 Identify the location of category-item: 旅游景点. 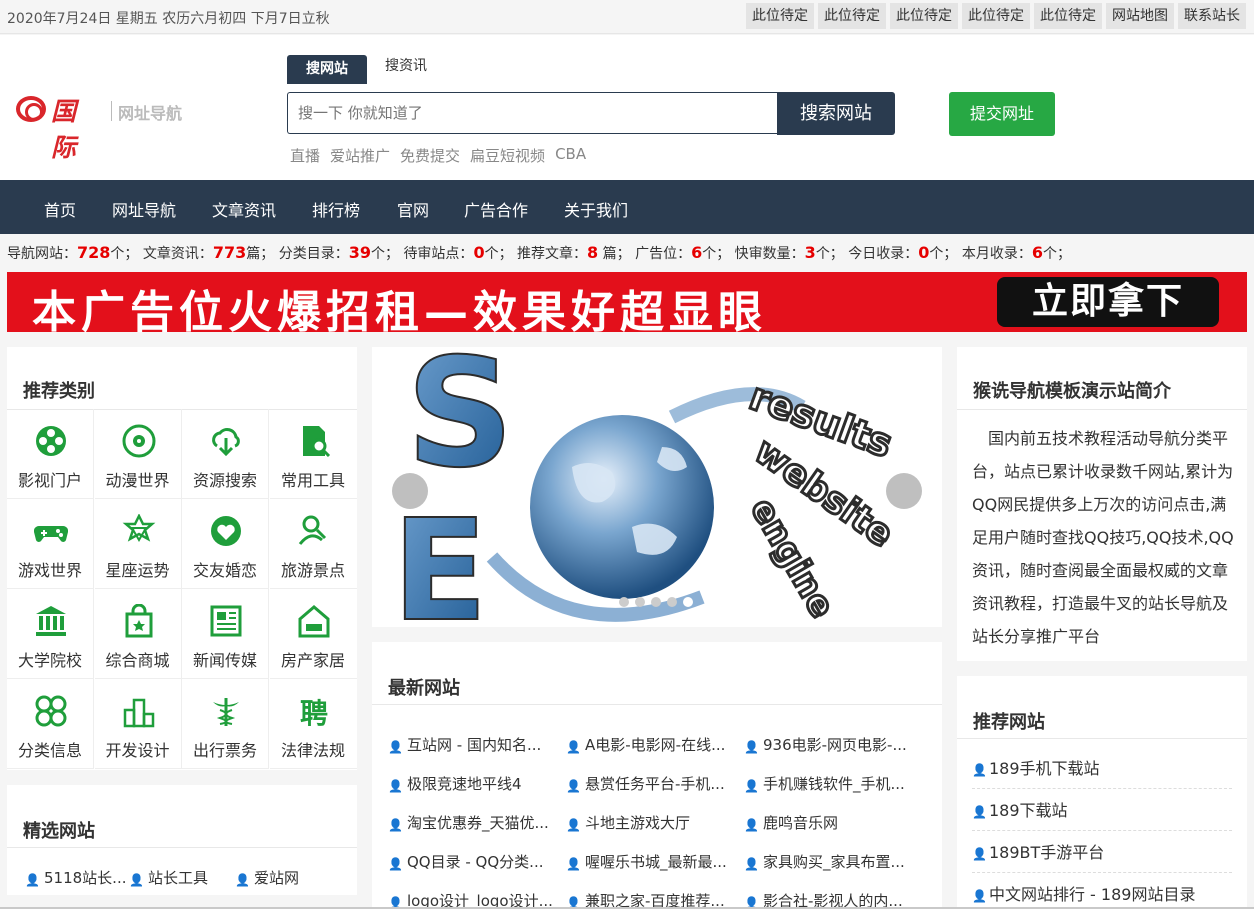
(313, 544).